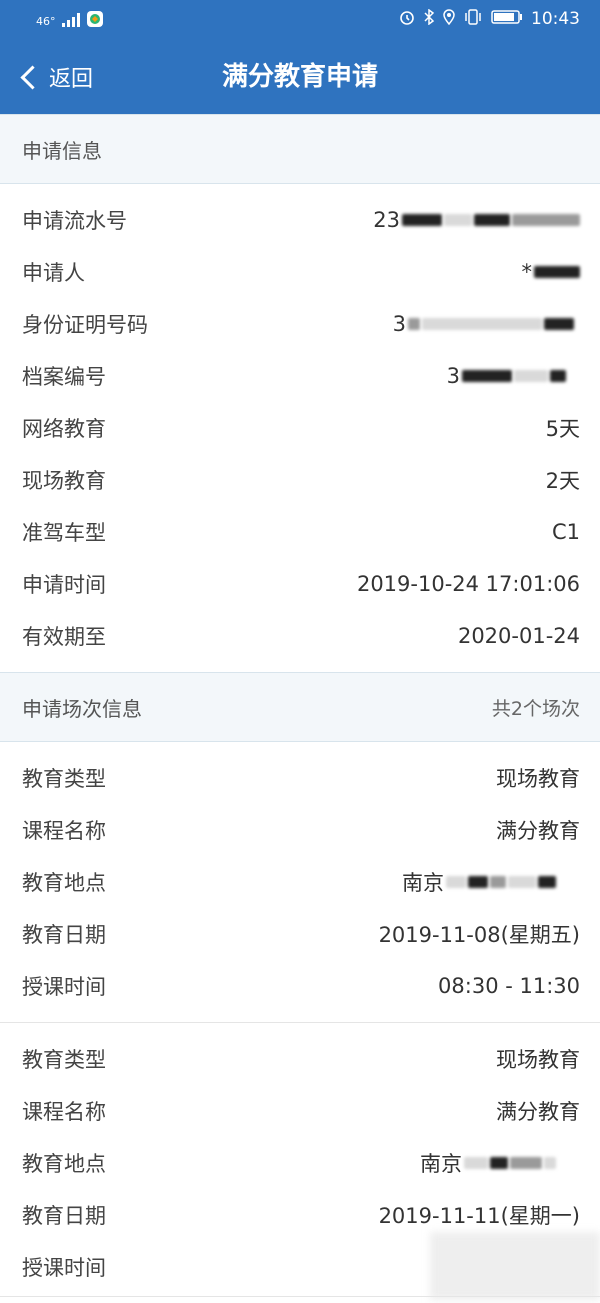 The image size is (600, 1303). Describe the element at coordinates (64, 533) in the screenshot. I see `row-label: 准驾车型` at that location.